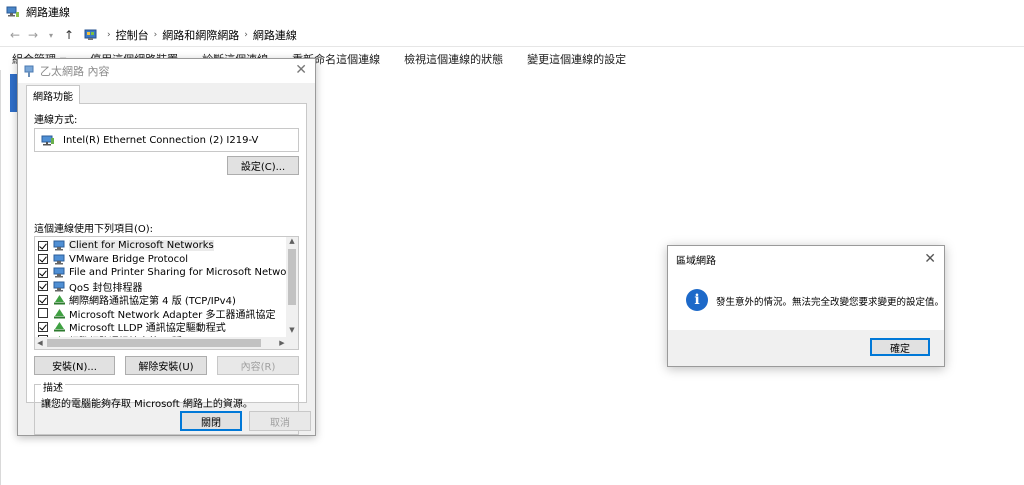 This screenshot has width=1024, height=485. What do you see at coordinates (280, 421) in the screenshot?
I see `cancel-button: 取消` at bounding box center [280, 421].